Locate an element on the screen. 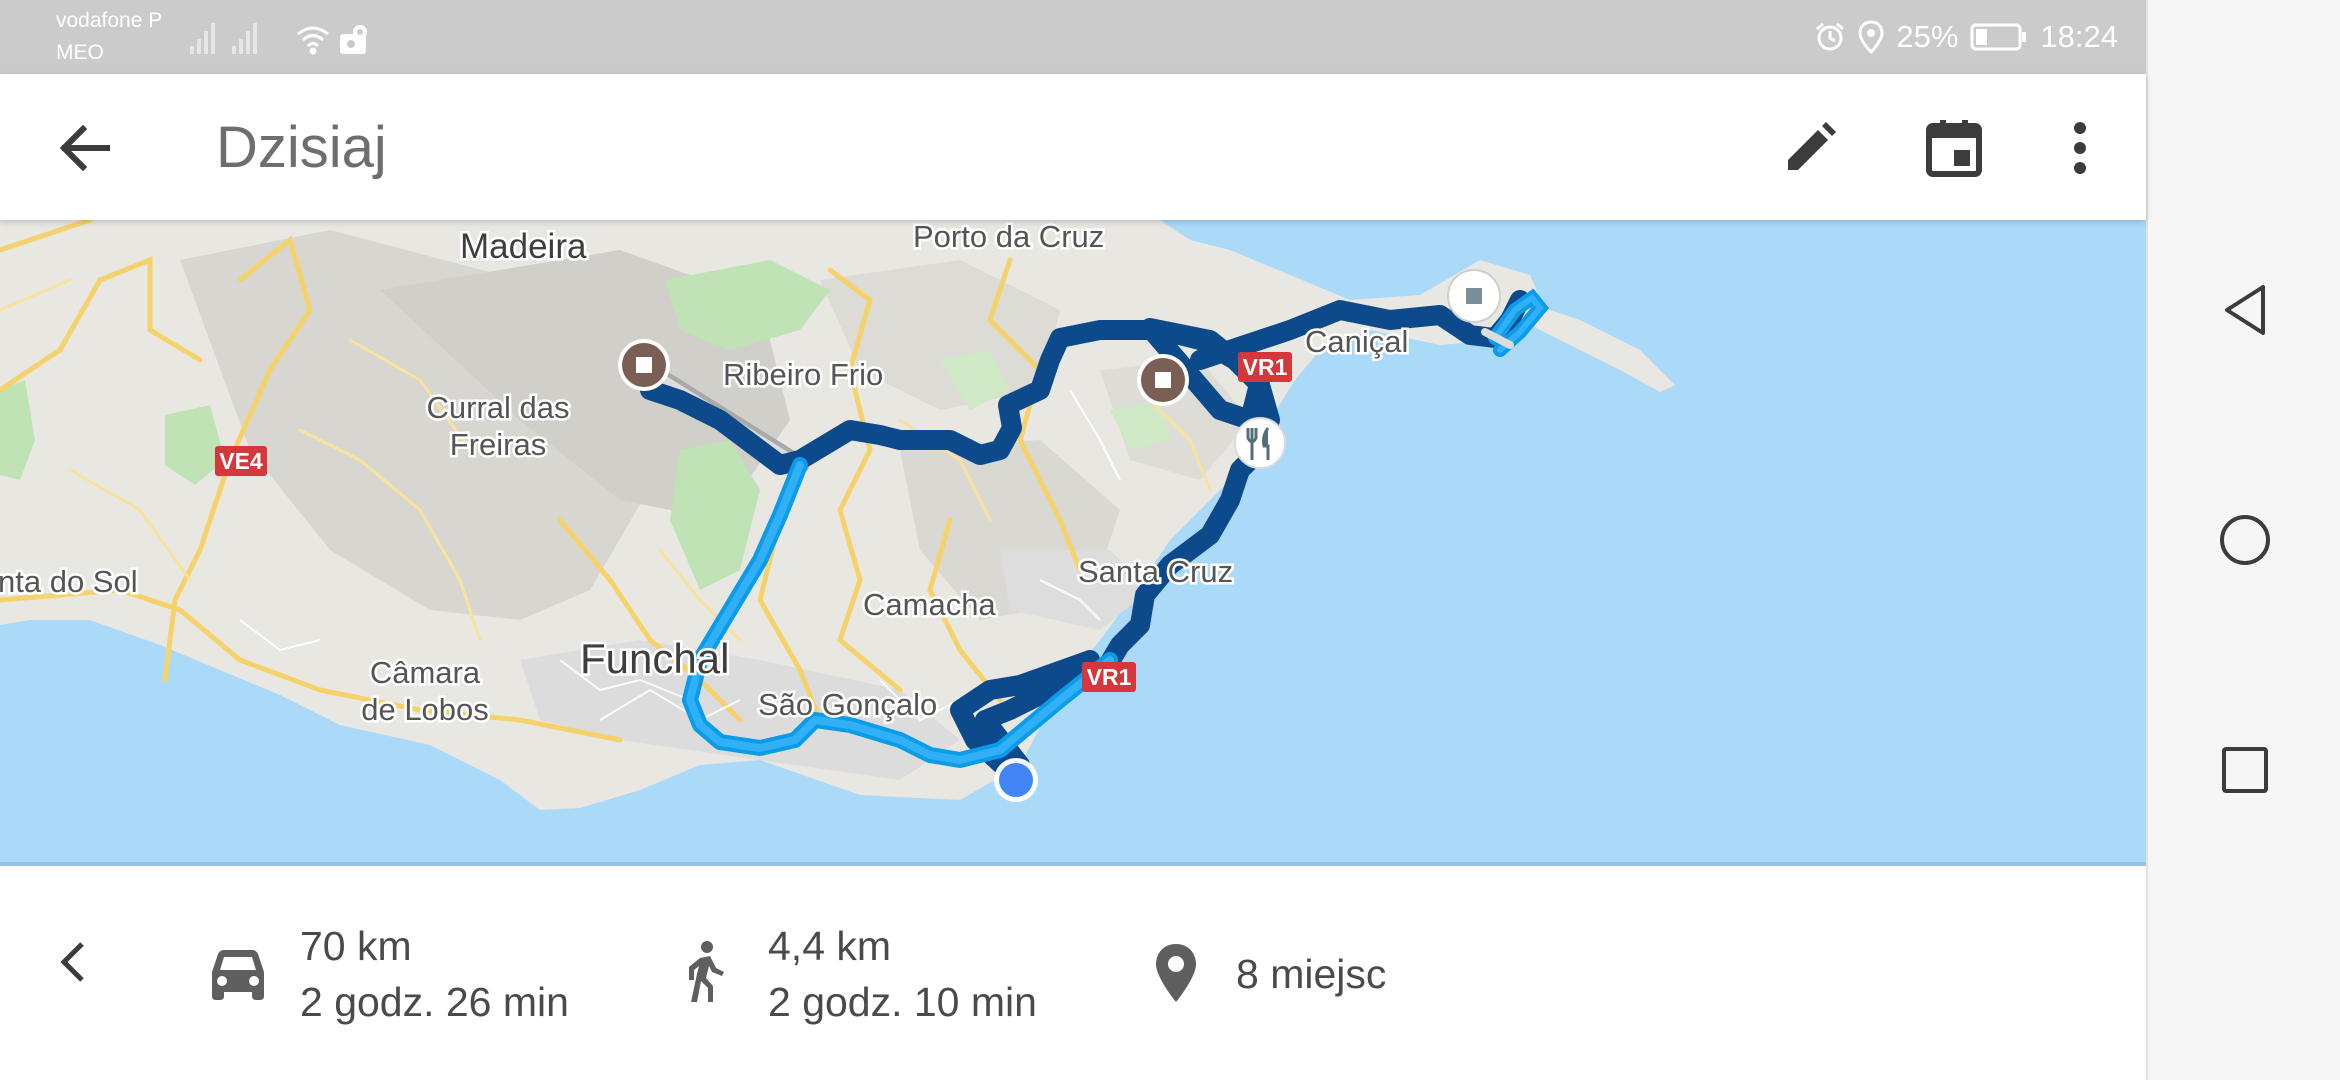 This screenshot has height=1080, width=2340. more-options-button is located at coordinates (2080, 148).